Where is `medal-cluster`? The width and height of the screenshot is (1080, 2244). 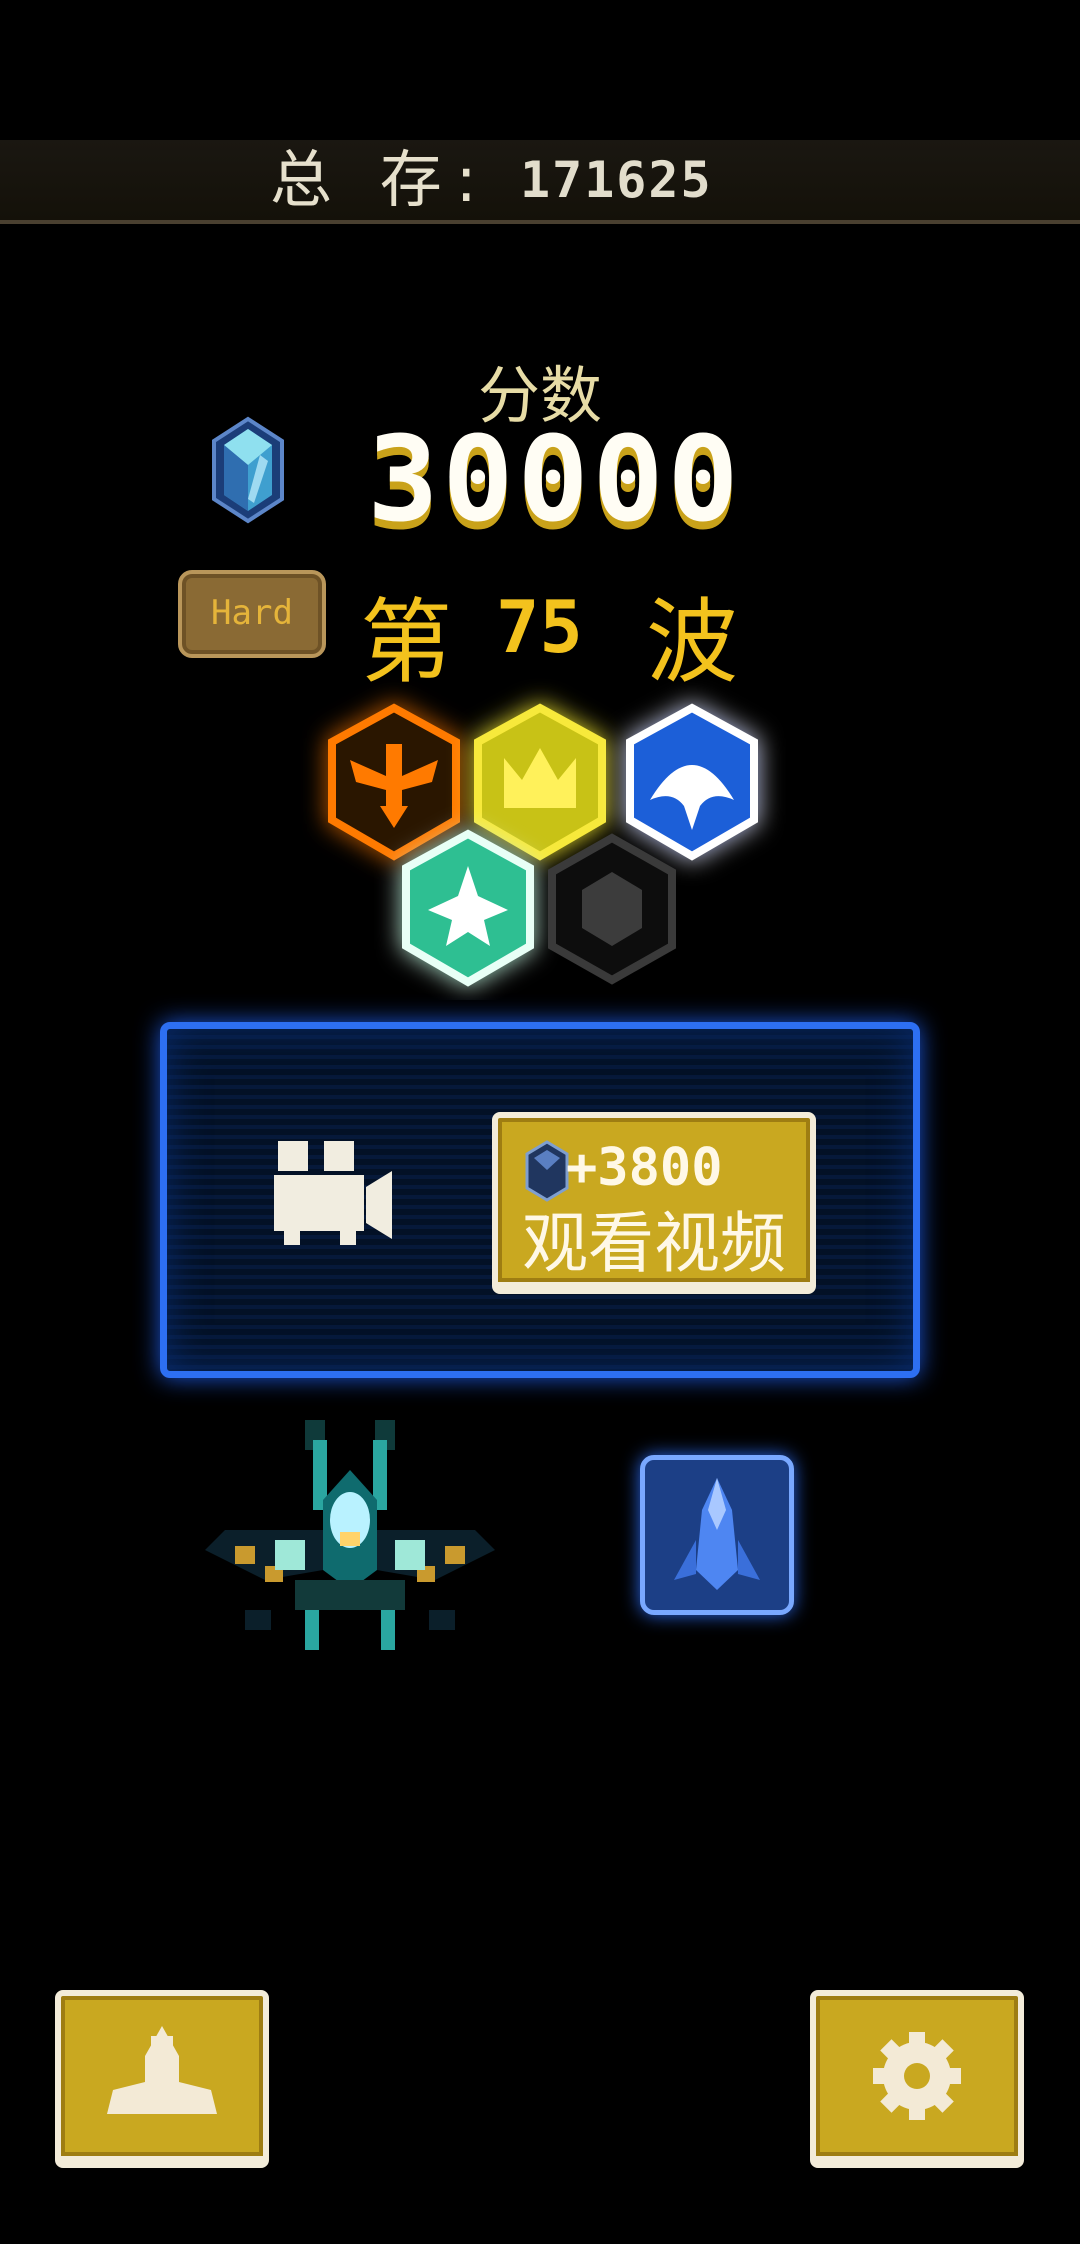 medal-cluster is located at coordinates (543, 845).